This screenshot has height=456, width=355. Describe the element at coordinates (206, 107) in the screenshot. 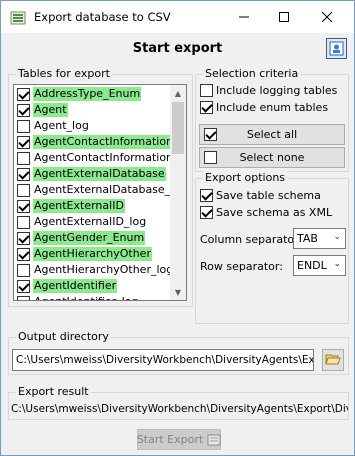

I see `include-enum-checkbox` at that location.